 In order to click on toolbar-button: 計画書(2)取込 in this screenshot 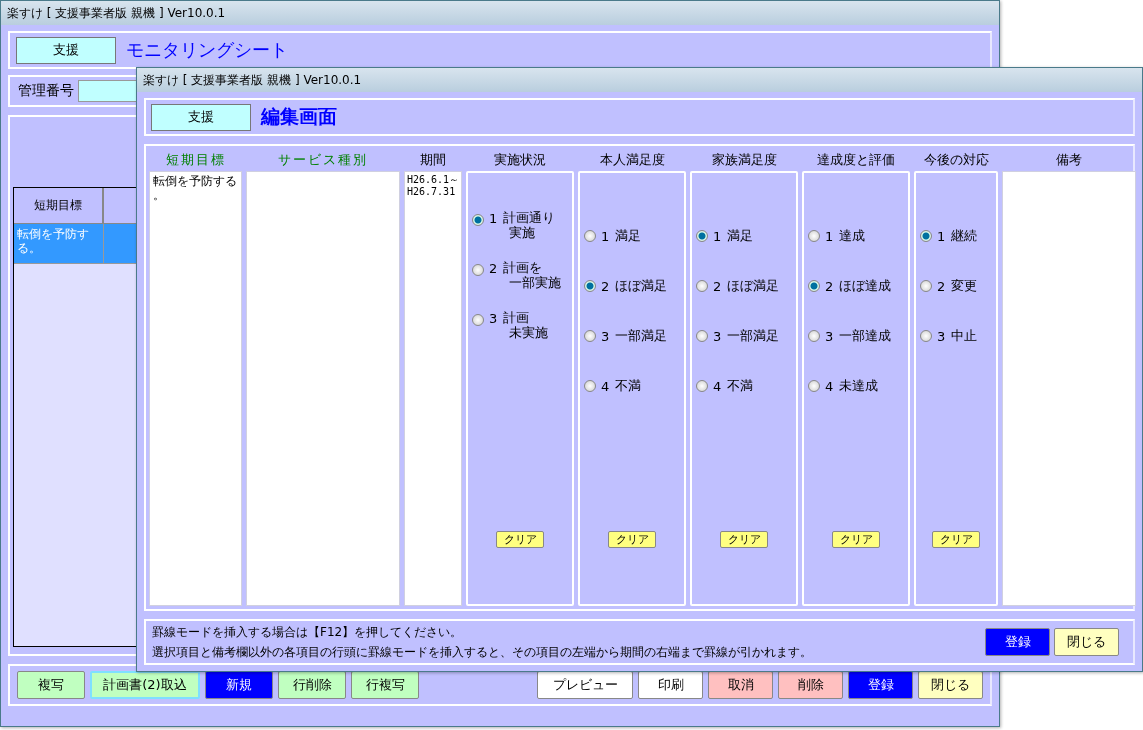, I will do `click(145, 685)`.